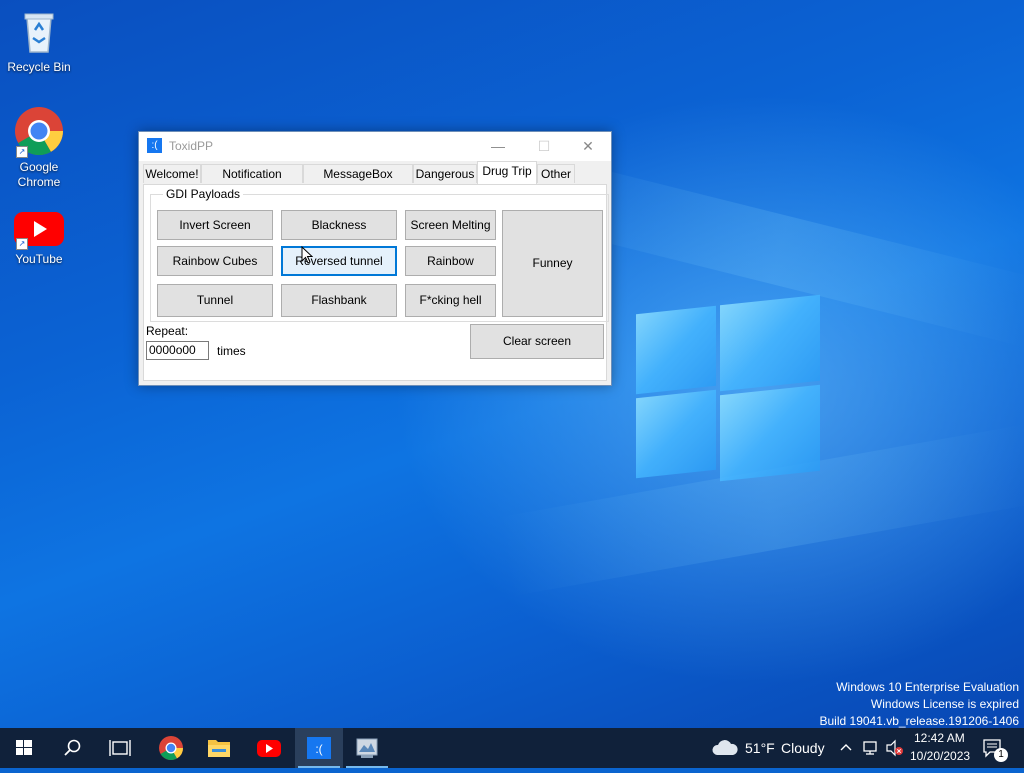 Image resolution: width=1024 pixels, height=773 pixels. I want to click on desktop-icon-label: Google Chrome, so click(39, 174).